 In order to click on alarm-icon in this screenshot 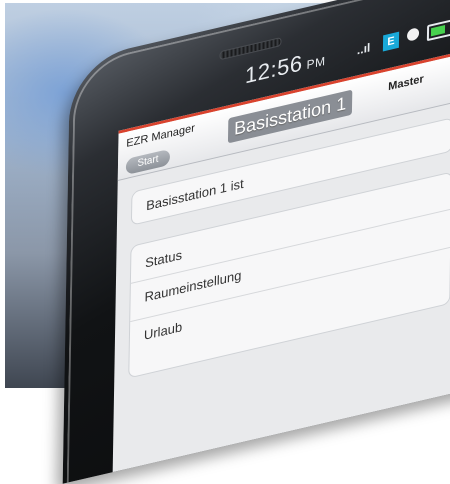, I will do `click(413, 34)`.